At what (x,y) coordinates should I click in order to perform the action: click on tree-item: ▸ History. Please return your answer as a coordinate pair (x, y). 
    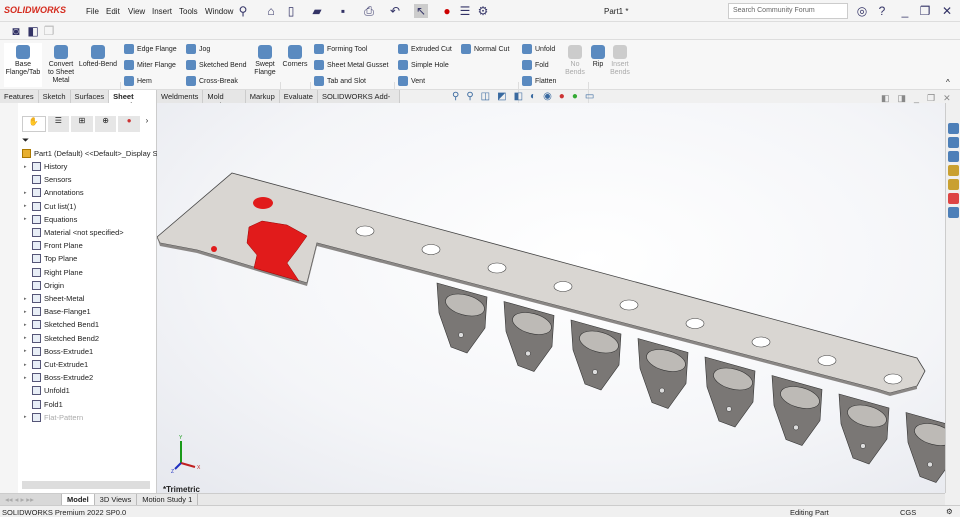
    Looking at the image, I should click on (45, 166).